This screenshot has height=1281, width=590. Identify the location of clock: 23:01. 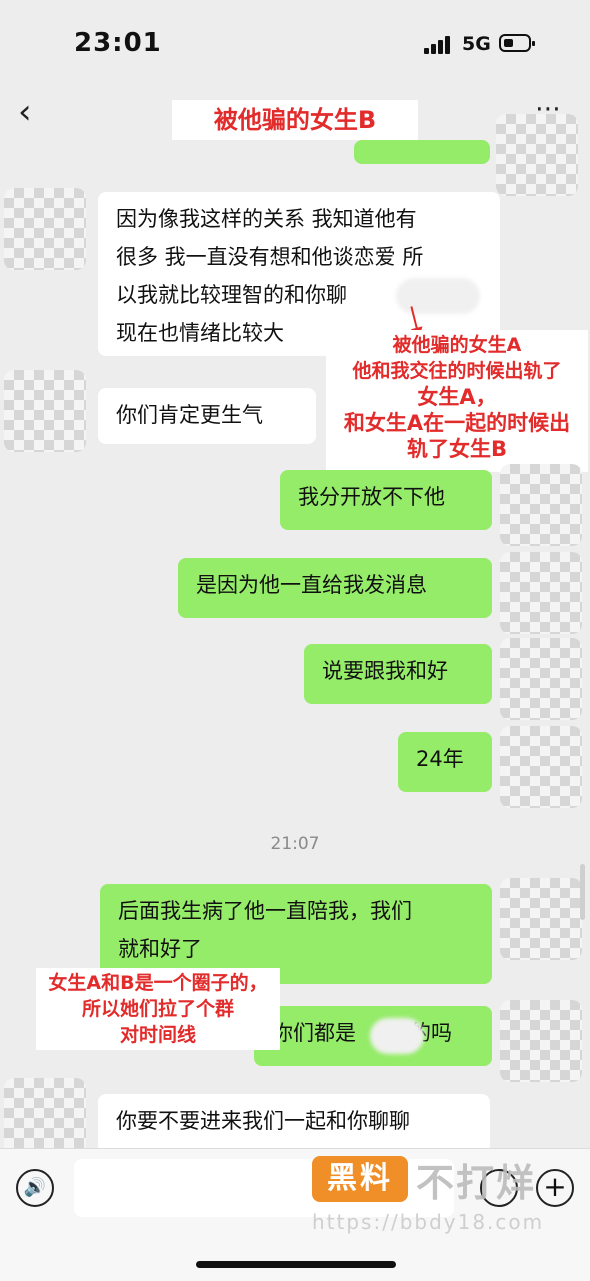
(118, 43).